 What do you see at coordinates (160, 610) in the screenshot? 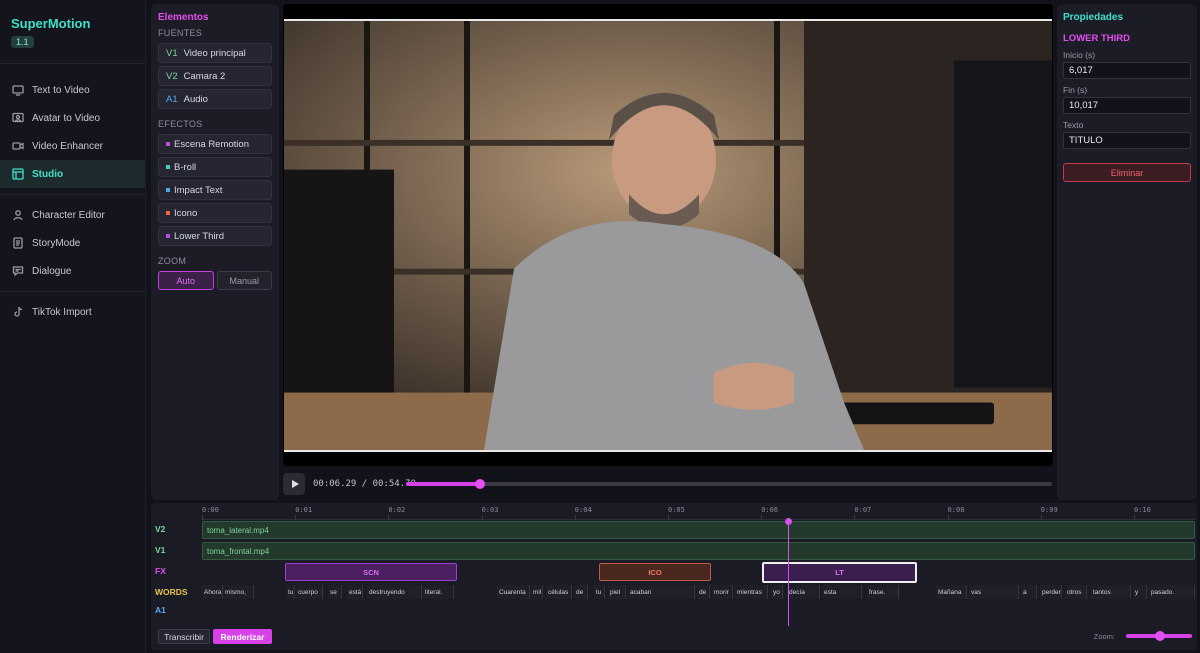
I see `track-label-a1: A1` at bounding box center [160, 610].